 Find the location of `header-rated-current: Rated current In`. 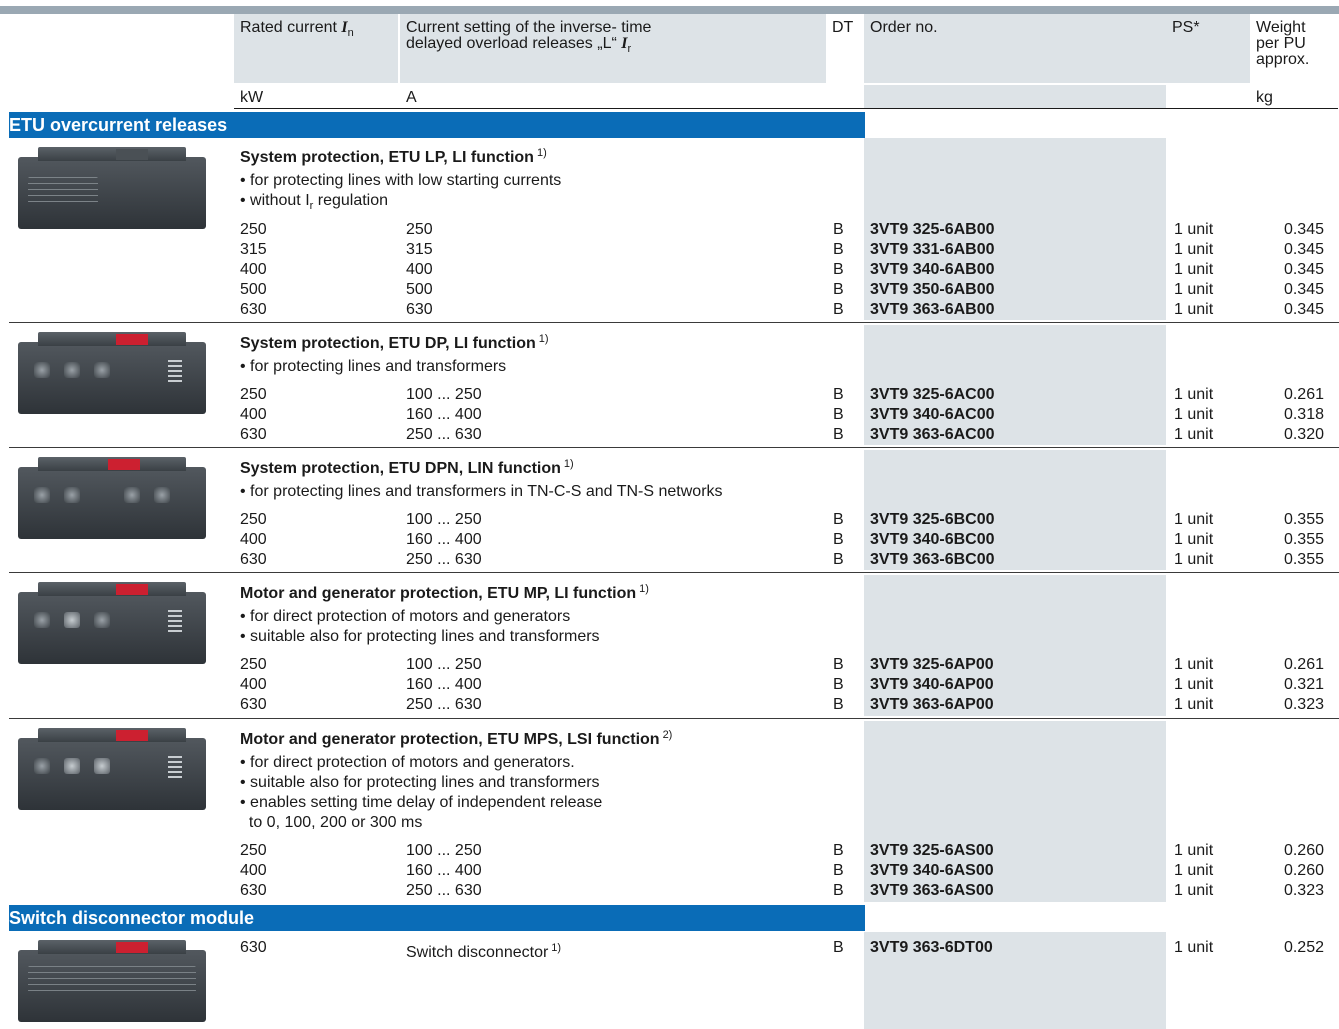

header-rated-current: Rated current In is located at coordinates (297, 29).